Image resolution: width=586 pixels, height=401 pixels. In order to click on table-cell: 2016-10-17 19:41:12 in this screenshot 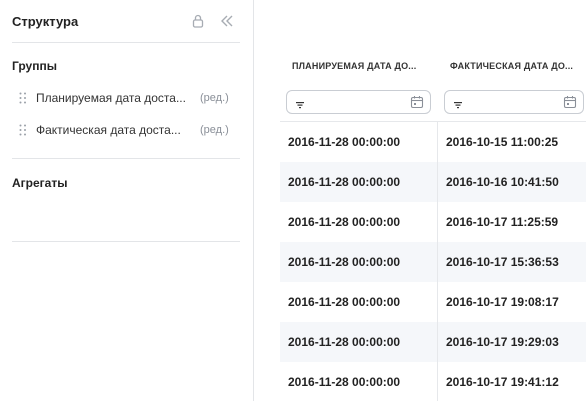, I will do `click(502, 382)`.